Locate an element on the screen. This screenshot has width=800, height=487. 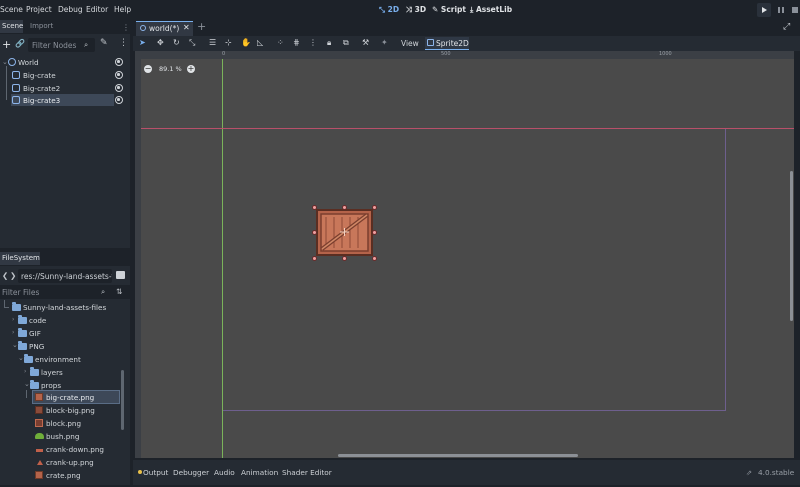
pan-tool-icon: ✋ is located at coordinates (246, 42).